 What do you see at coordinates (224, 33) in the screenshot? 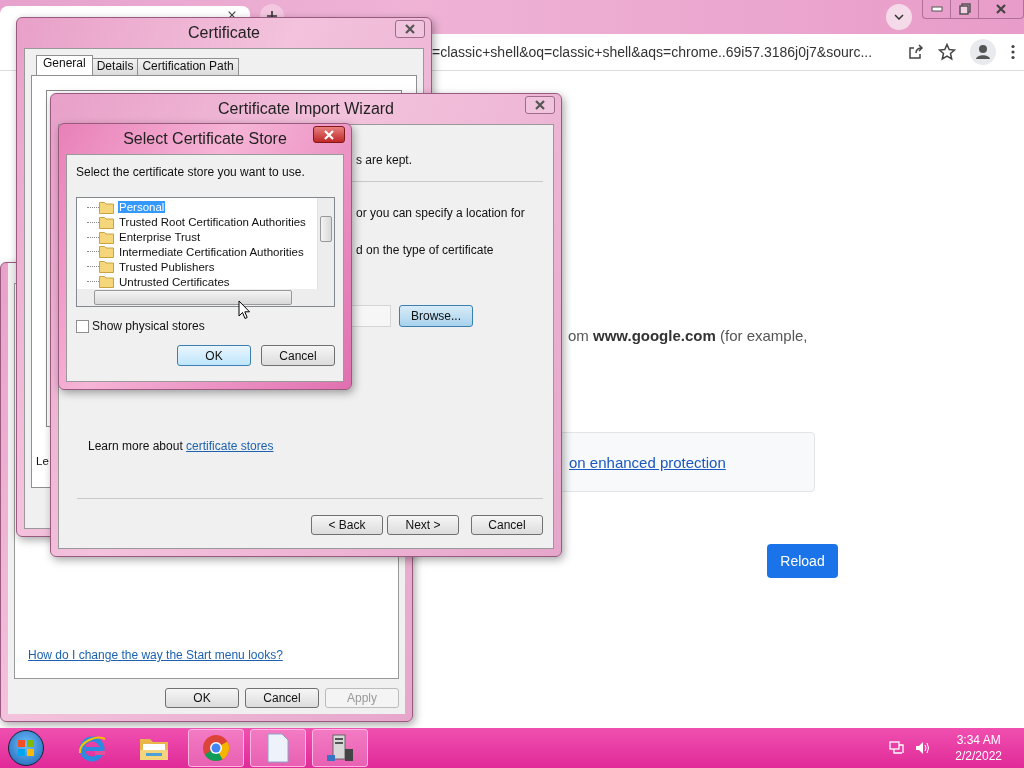
I see `window-title: Certificate` at bounding box center [224, 33].